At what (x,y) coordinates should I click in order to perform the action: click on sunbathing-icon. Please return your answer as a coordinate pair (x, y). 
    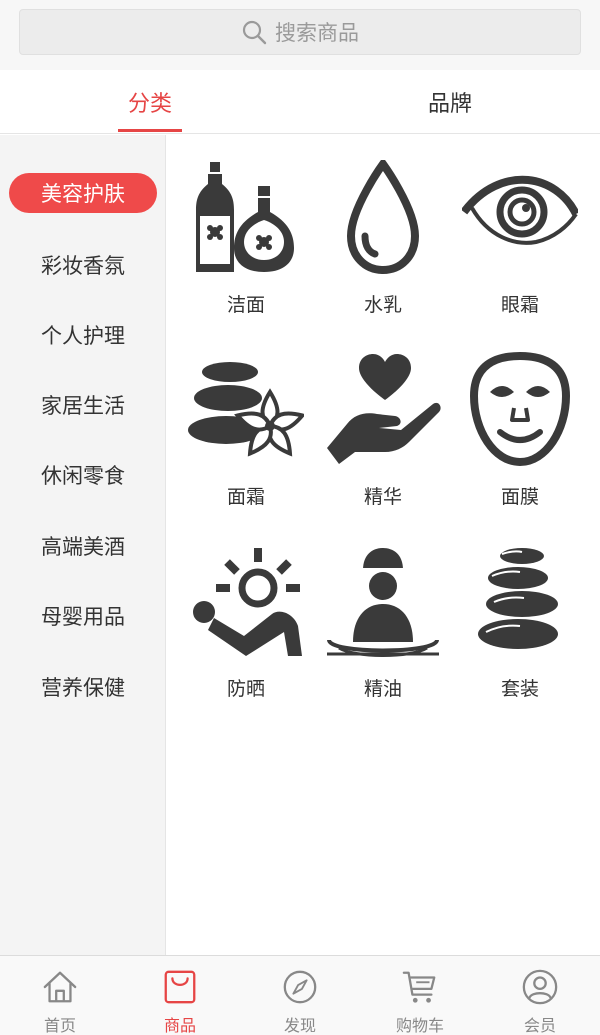
    Looking at the image, I should click on (247, 602).